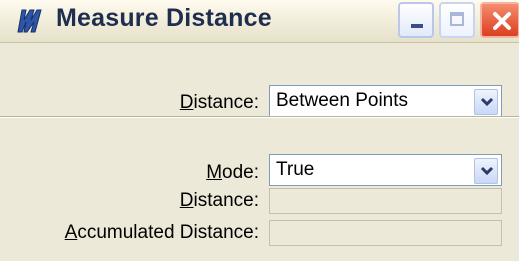  I want to click on window-title: Measure Distance, so click(164, 18).